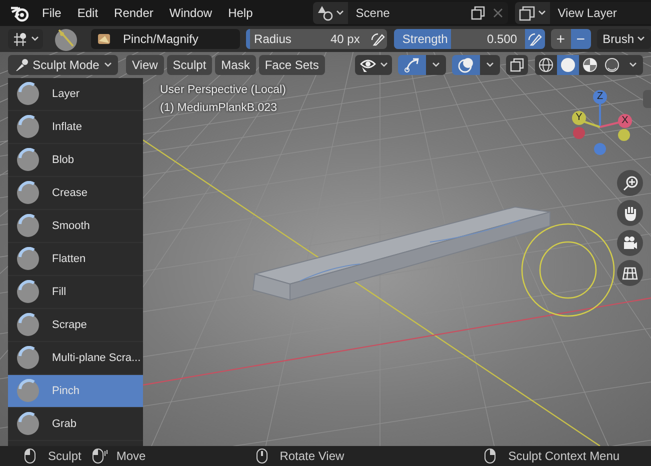 The width and height of the screenshot is (651, 466). I want to click on tool-item: Layer, so click(75, 94).